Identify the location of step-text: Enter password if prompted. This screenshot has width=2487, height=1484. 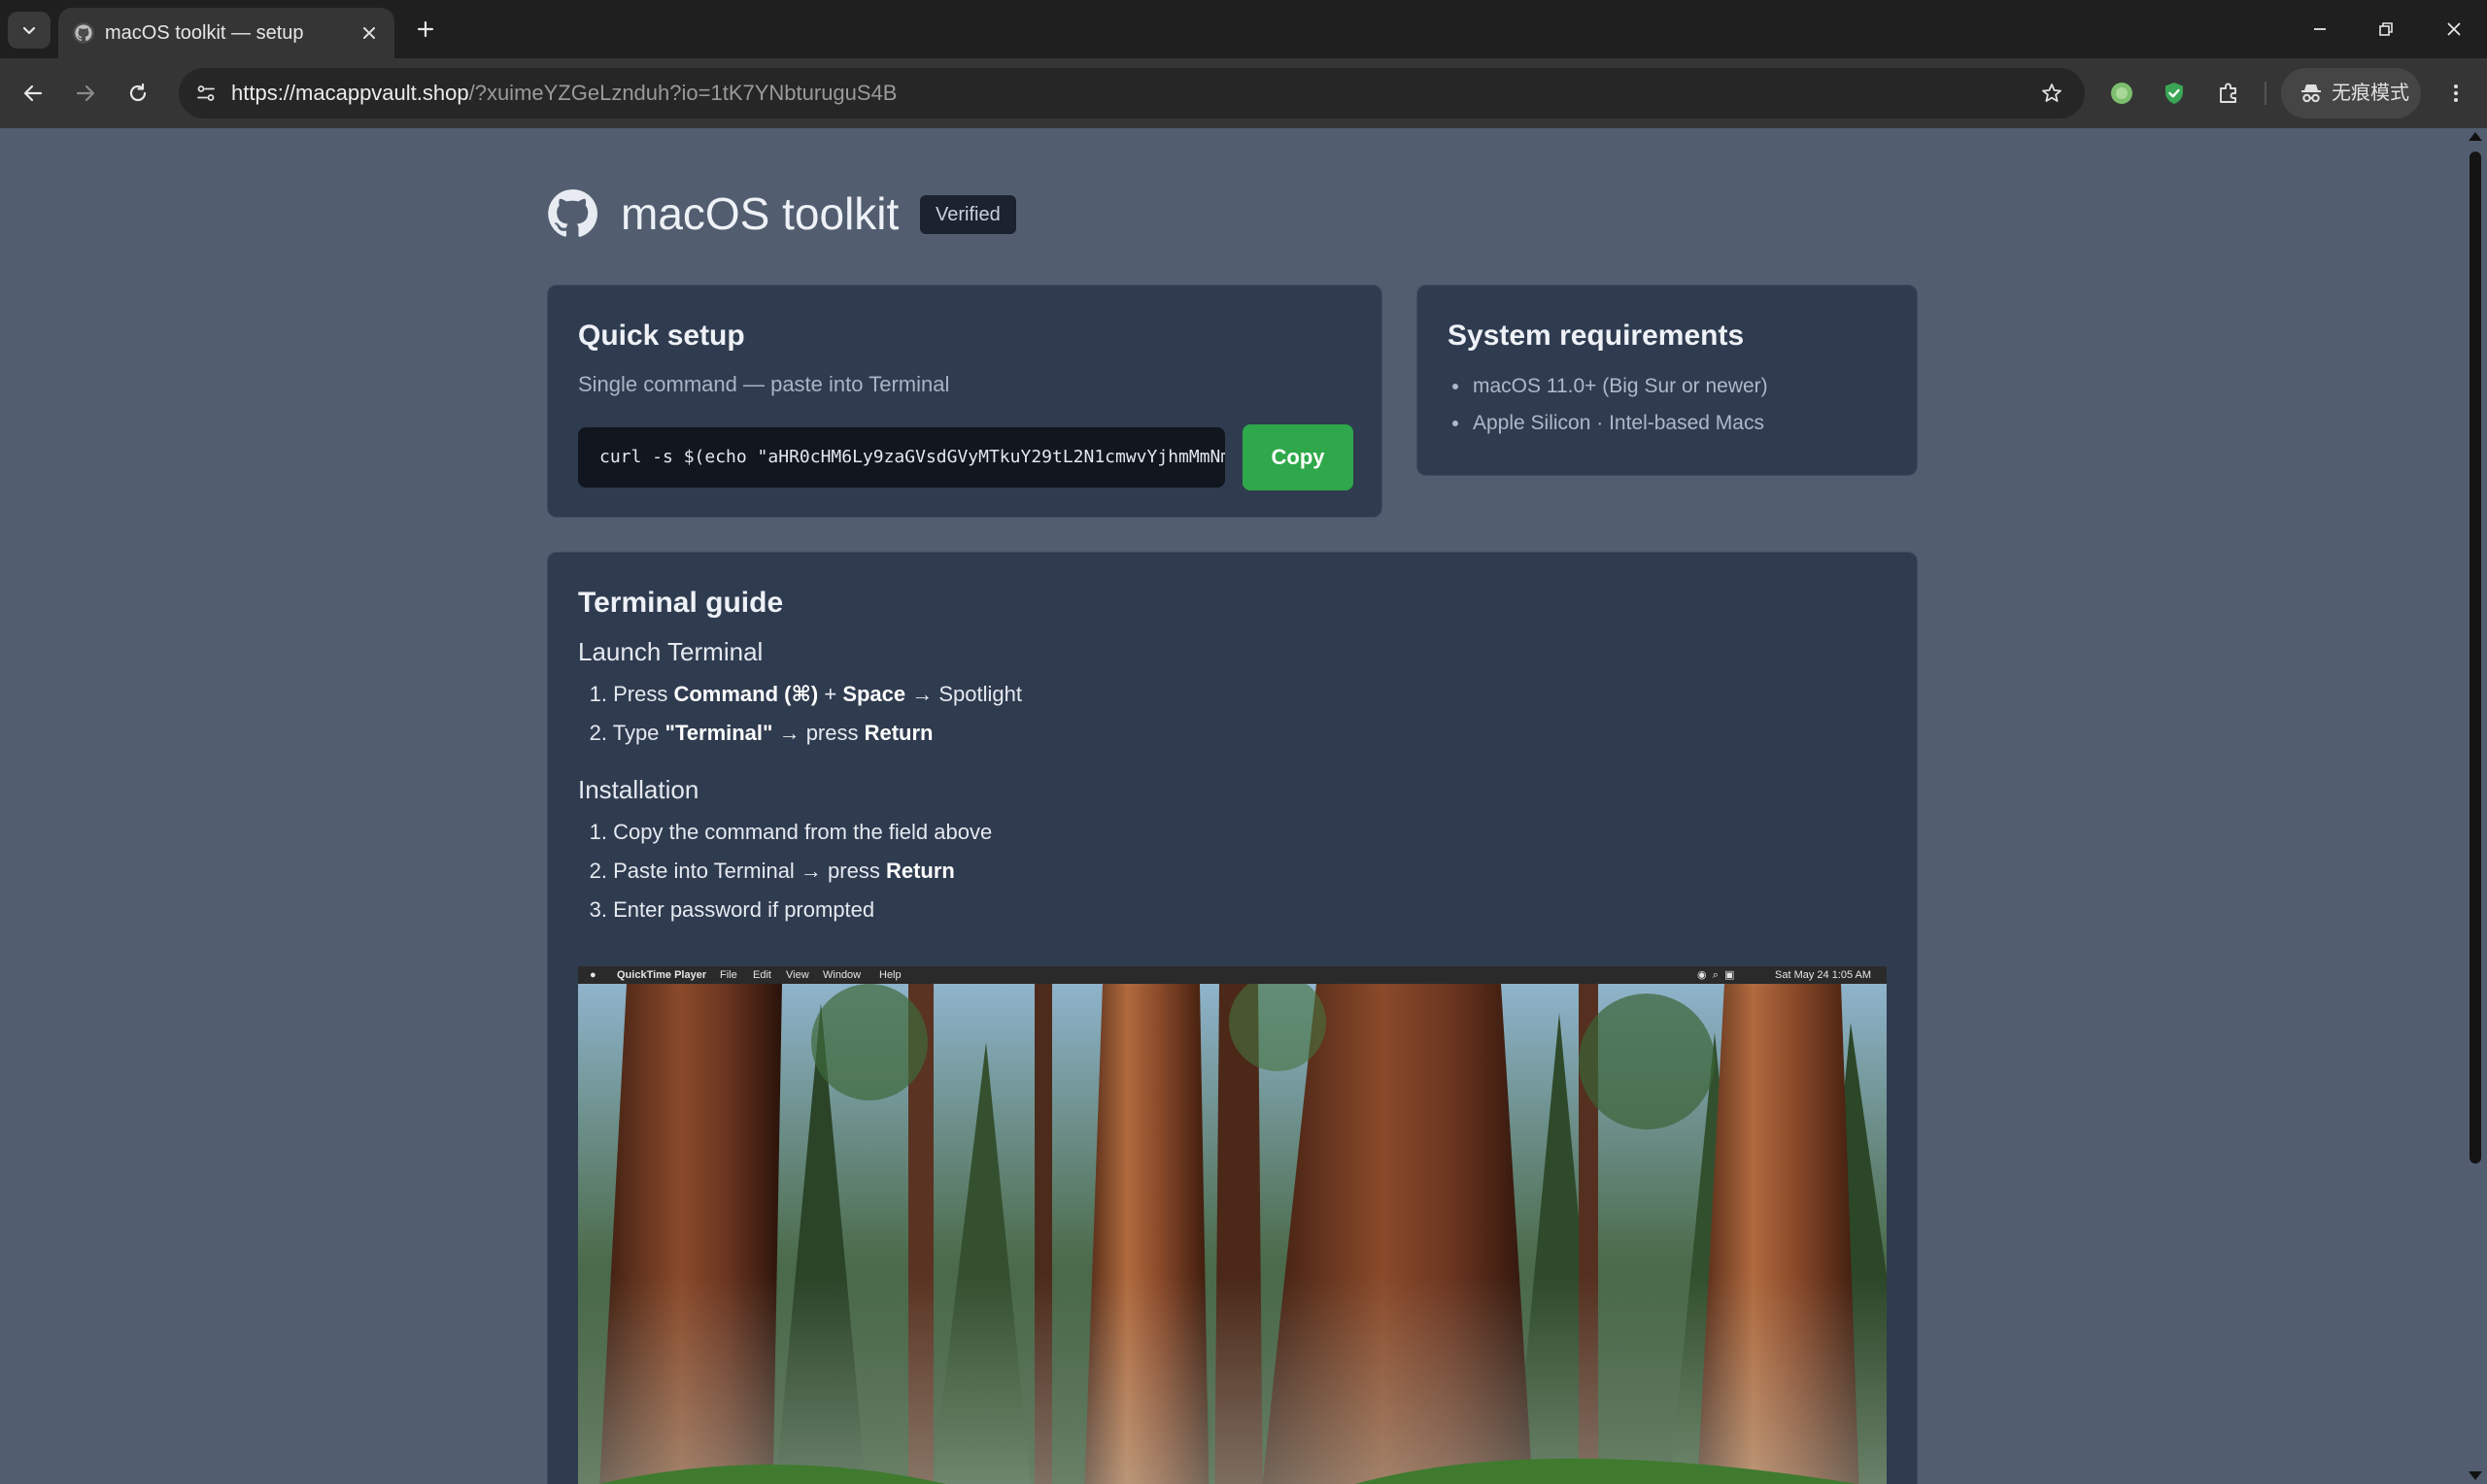
(744, 909).